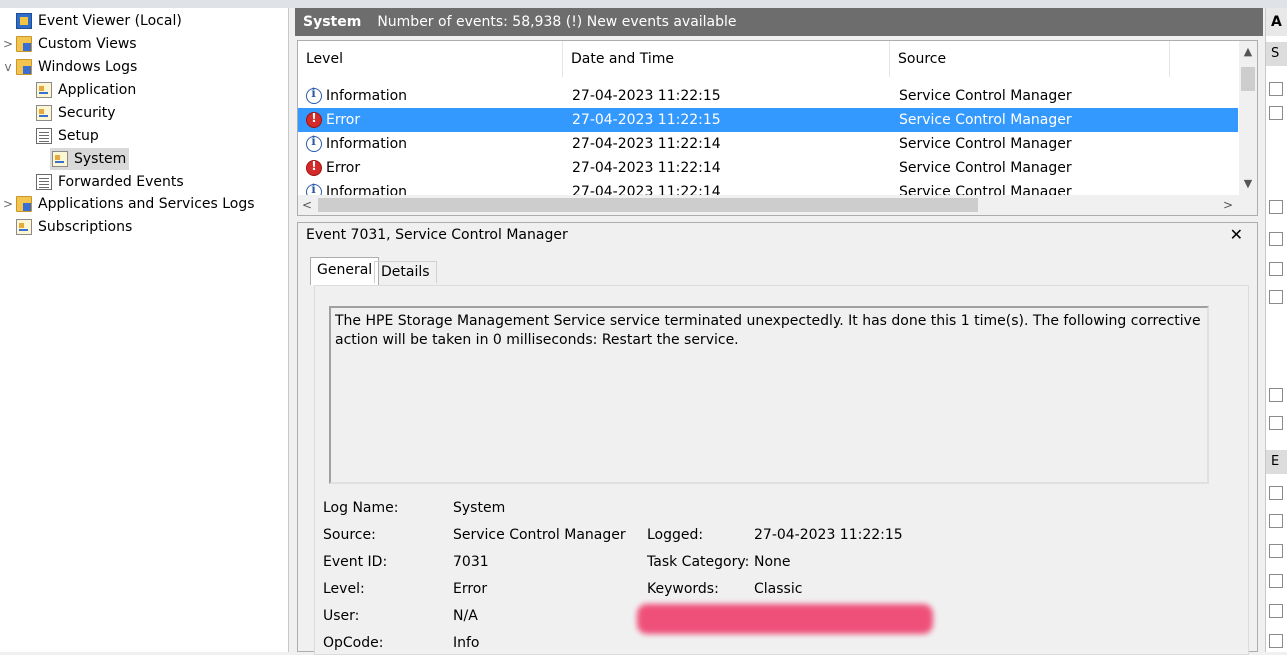 The width and height of the screenshot is (1287, 655). What do you see at coordinates (778, 589) in the screenshot?
I see `keywords-value: Classic` at bounding box center [778, 589].